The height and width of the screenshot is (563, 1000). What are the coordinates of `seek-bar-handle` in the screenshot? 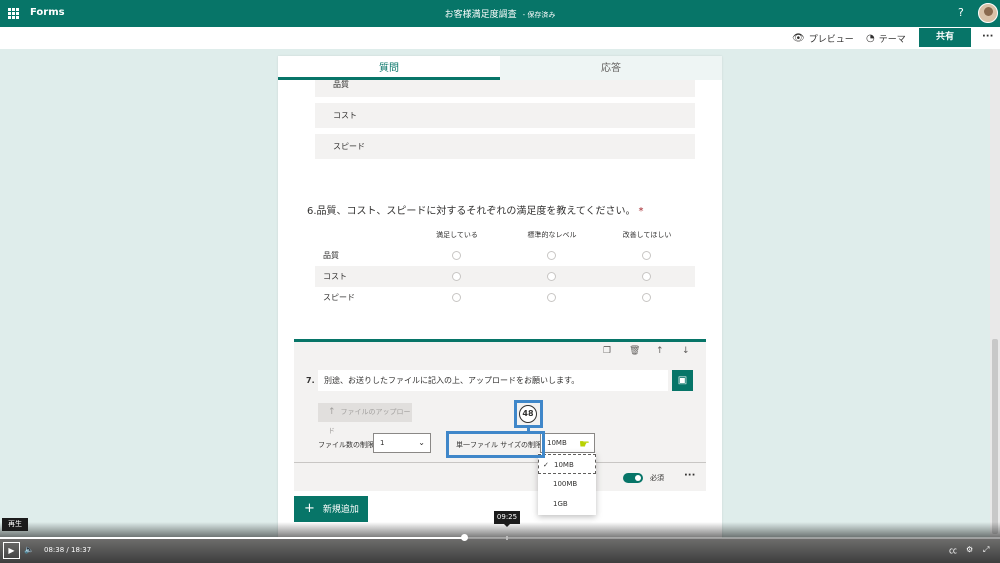 It's located at (464, 537).